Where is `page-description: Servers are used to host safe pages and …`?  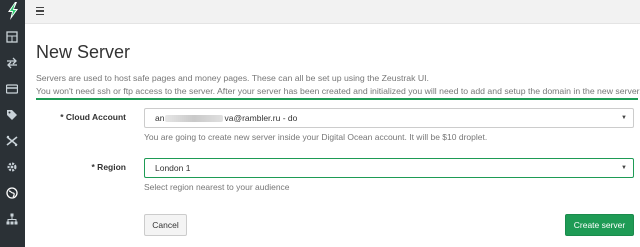
page-description: Servers are used to host safe pages and … is located at coordinates (338, 85).